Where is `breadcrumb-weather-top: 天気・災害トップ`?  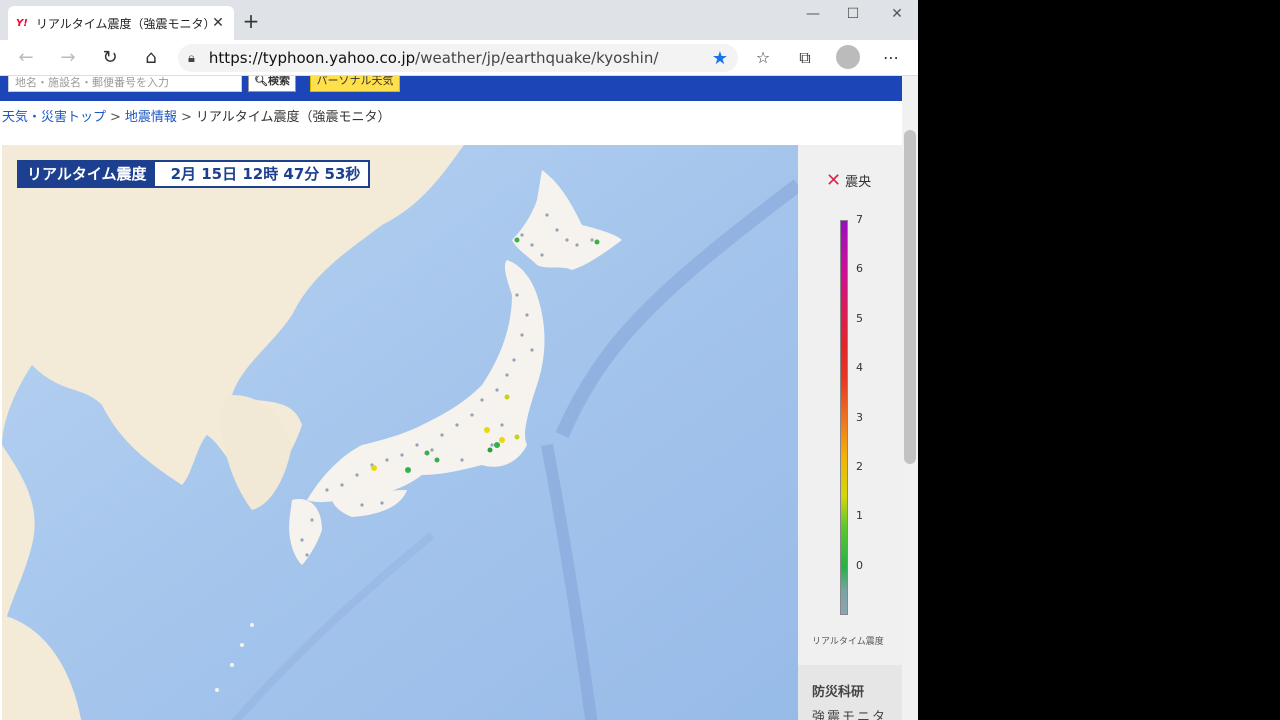
breadcrumb-weather-top: 天気・災害トップ is located at coordinates (54, 117).